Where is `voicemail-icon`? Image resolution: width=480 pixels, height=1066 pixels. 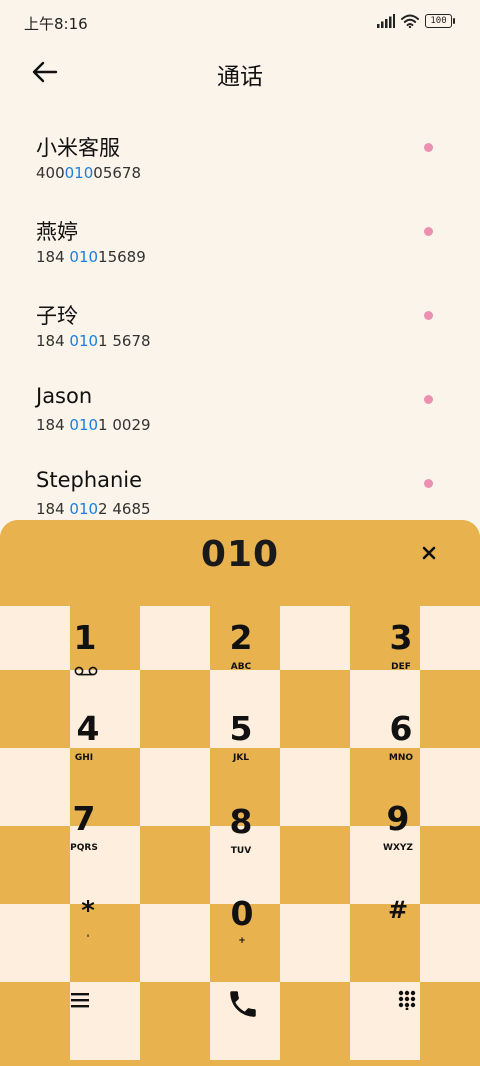 voicemail-icon is located at coordinates (86, 671).